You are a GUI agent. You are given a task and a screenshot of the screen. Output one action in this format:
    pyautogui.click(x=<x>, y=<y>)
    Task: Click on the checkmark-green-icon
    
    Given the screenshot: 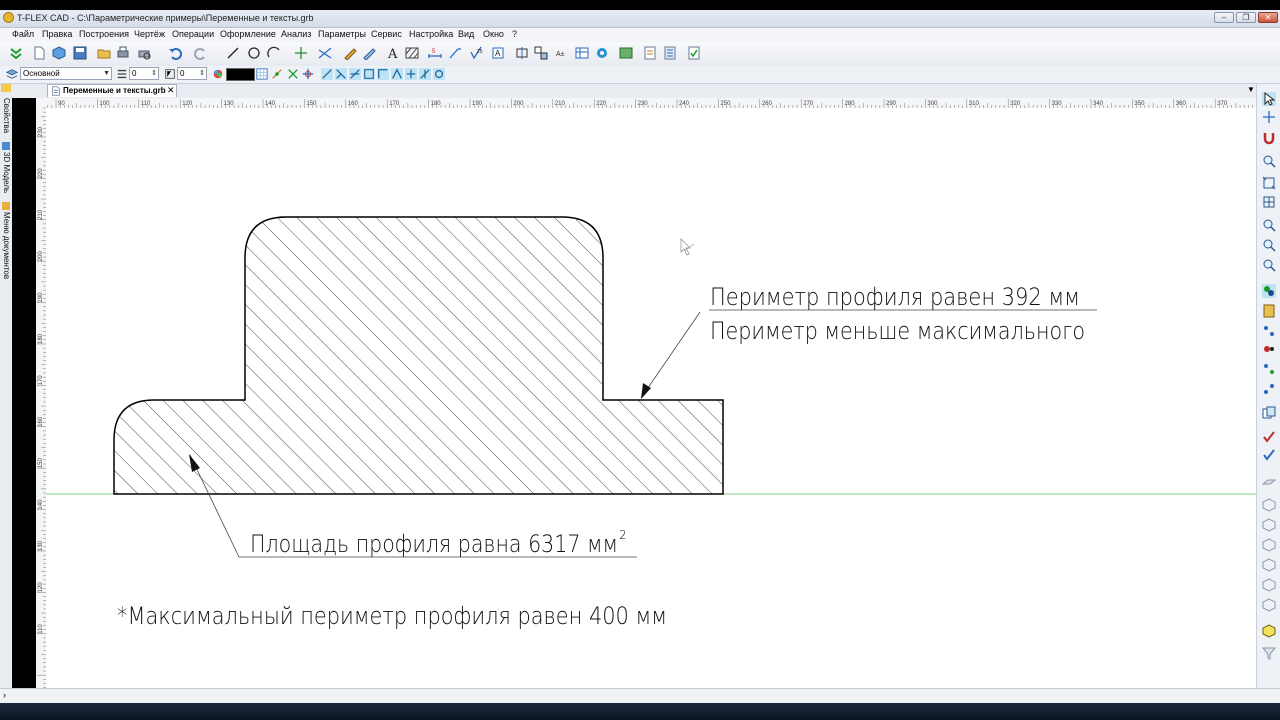 What is the action you would take?
    pyautogui.click(x=16, y=53)
    